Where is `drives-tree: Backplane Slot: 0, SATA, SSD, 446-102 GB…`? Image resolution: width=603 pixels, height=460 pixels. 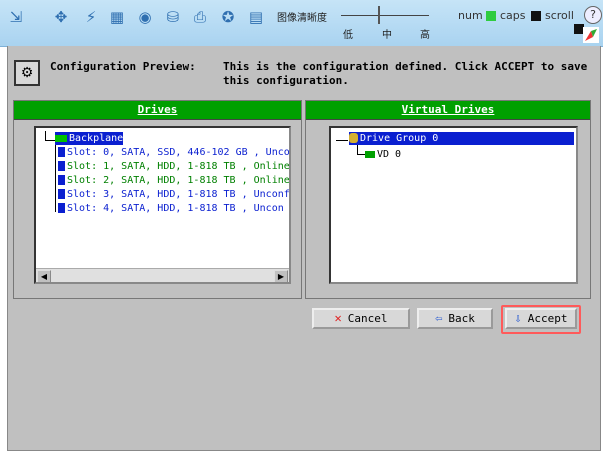 drives-tree: Backplane Slot: 0, SATA, SSD, 446-102 GB… is located at coordinates (162, 205).